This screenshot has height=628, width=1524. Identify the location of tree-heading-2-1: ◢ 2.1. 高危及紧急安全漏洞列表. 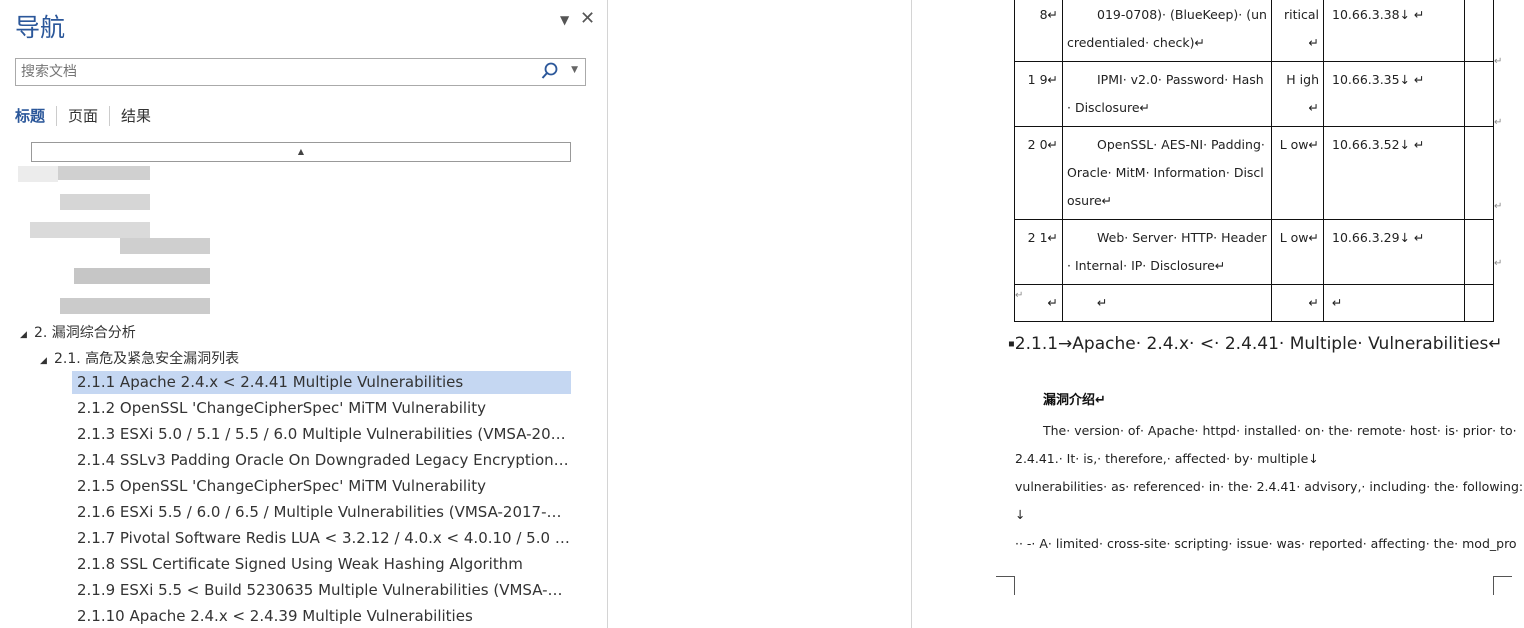
(139, 358).